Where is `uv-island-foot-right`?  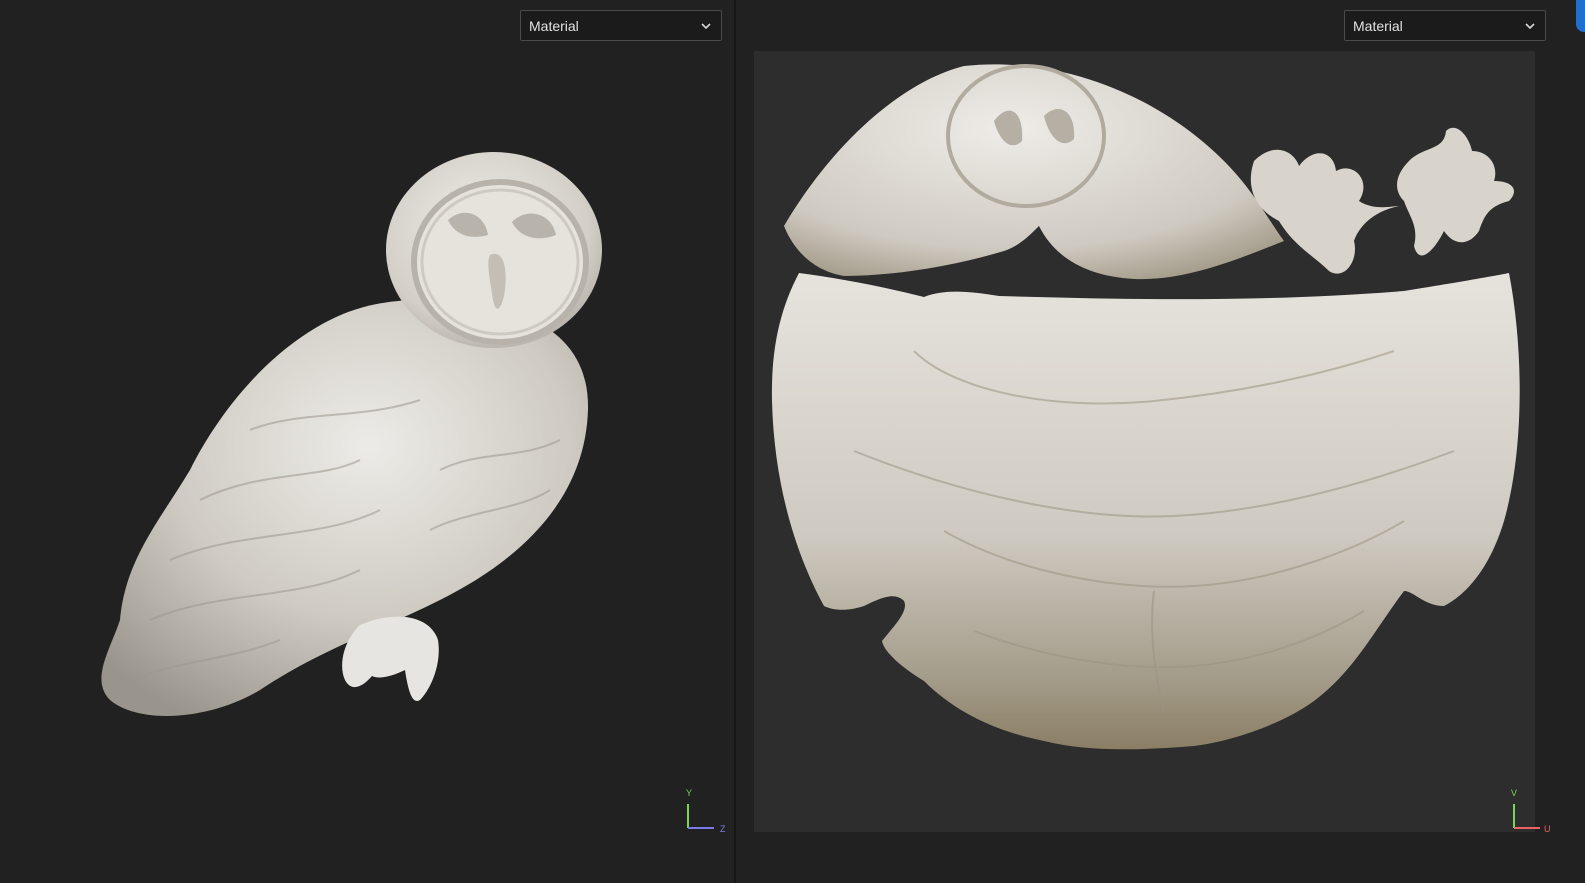
uv-island-foot-right is located at coordinates (1455, 191).